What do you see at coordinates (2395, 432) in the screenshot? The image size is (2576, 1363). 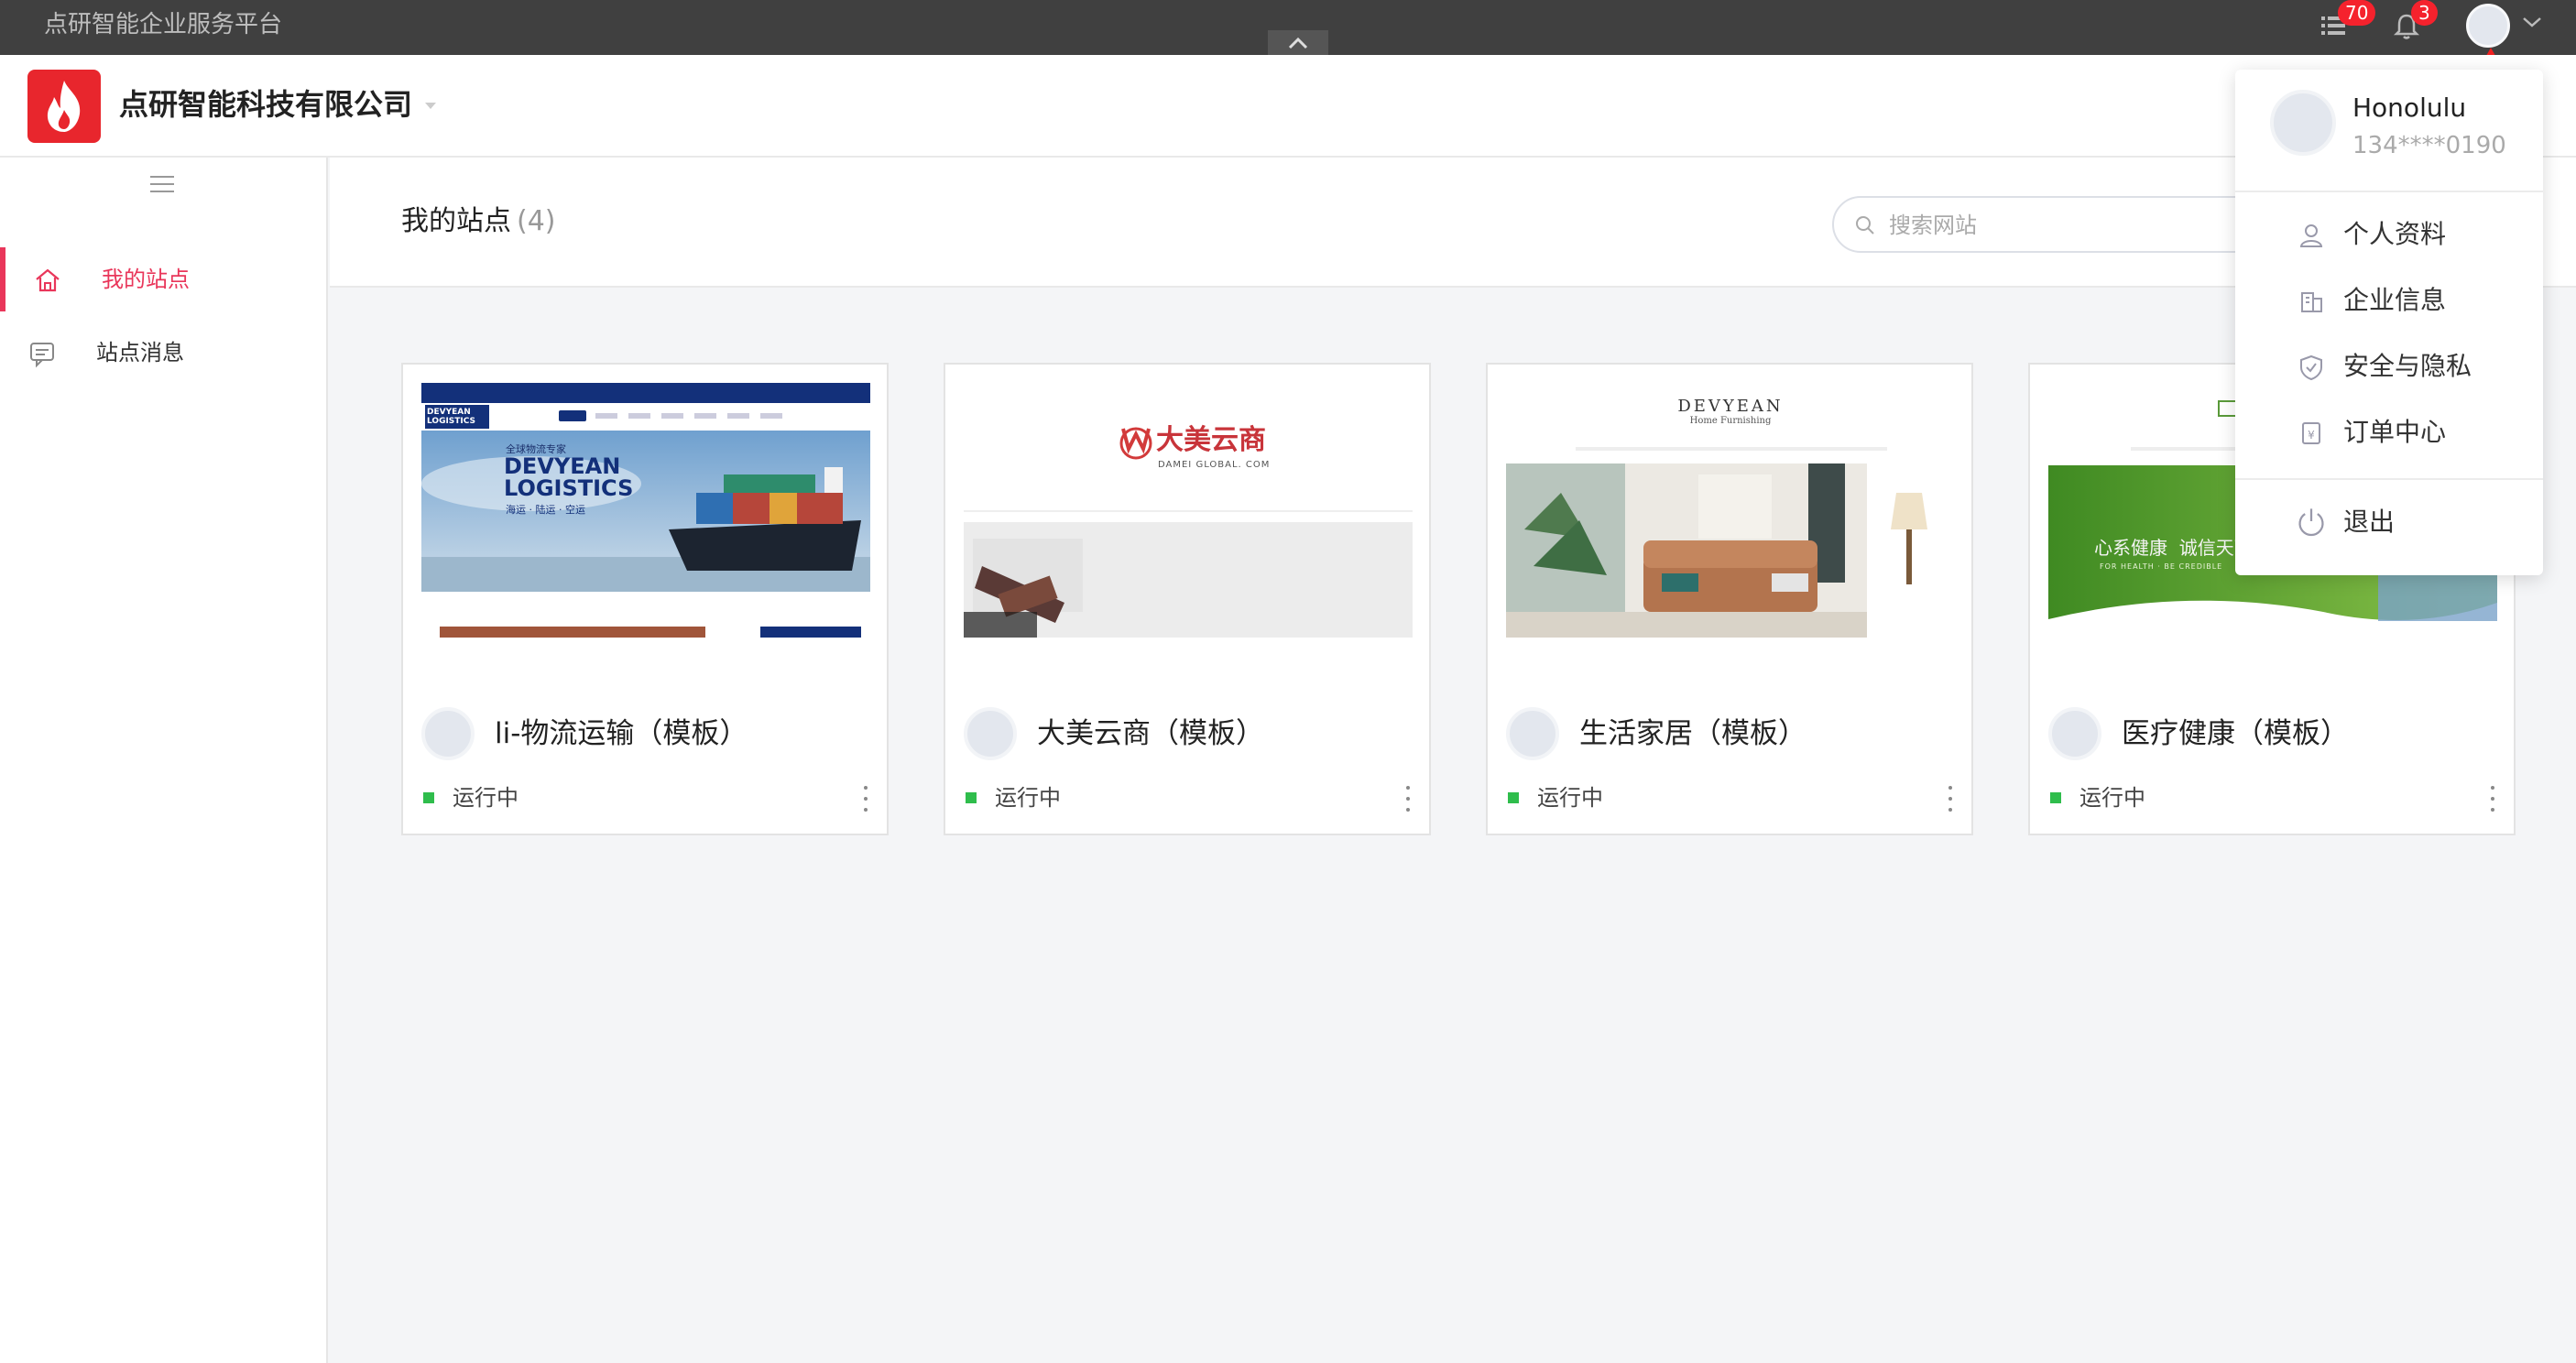 I see `menu-item-label: 订单中心` at bounding box center [2395, 432].